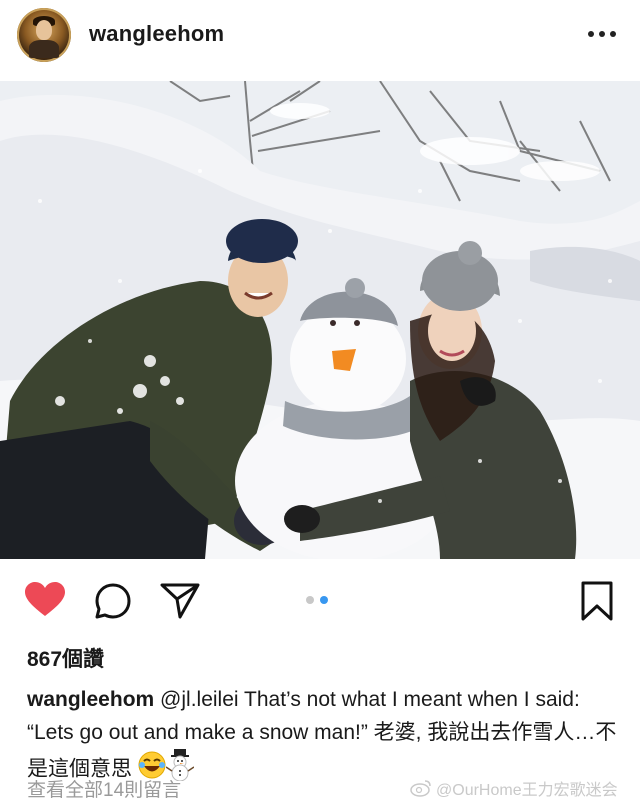  I want to click on caption-username: wangleehom, so click(90, 699).